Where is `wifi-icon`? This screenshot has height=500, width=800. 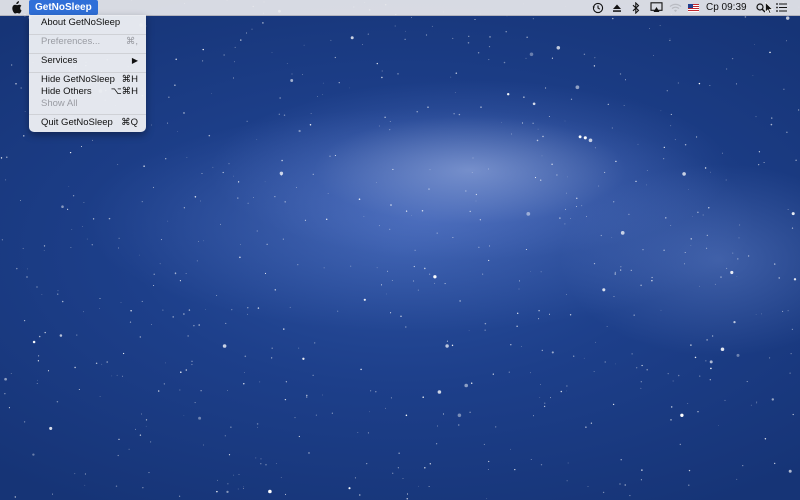
wifi-icon is located at coordinates (675, 7).